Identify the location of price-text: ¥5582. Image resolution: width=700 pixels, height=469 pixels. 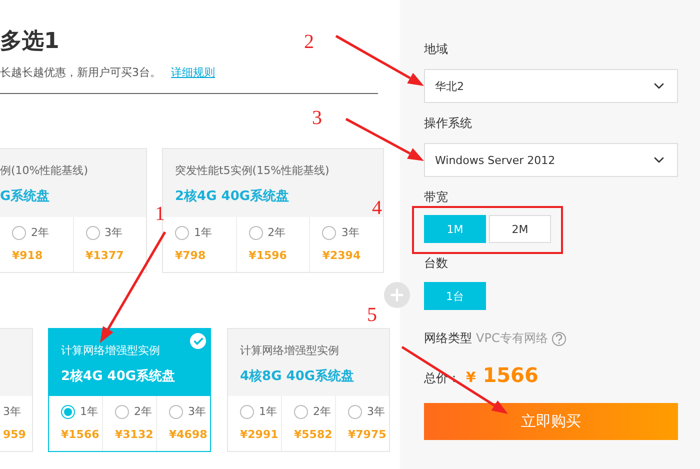
(314, 434).